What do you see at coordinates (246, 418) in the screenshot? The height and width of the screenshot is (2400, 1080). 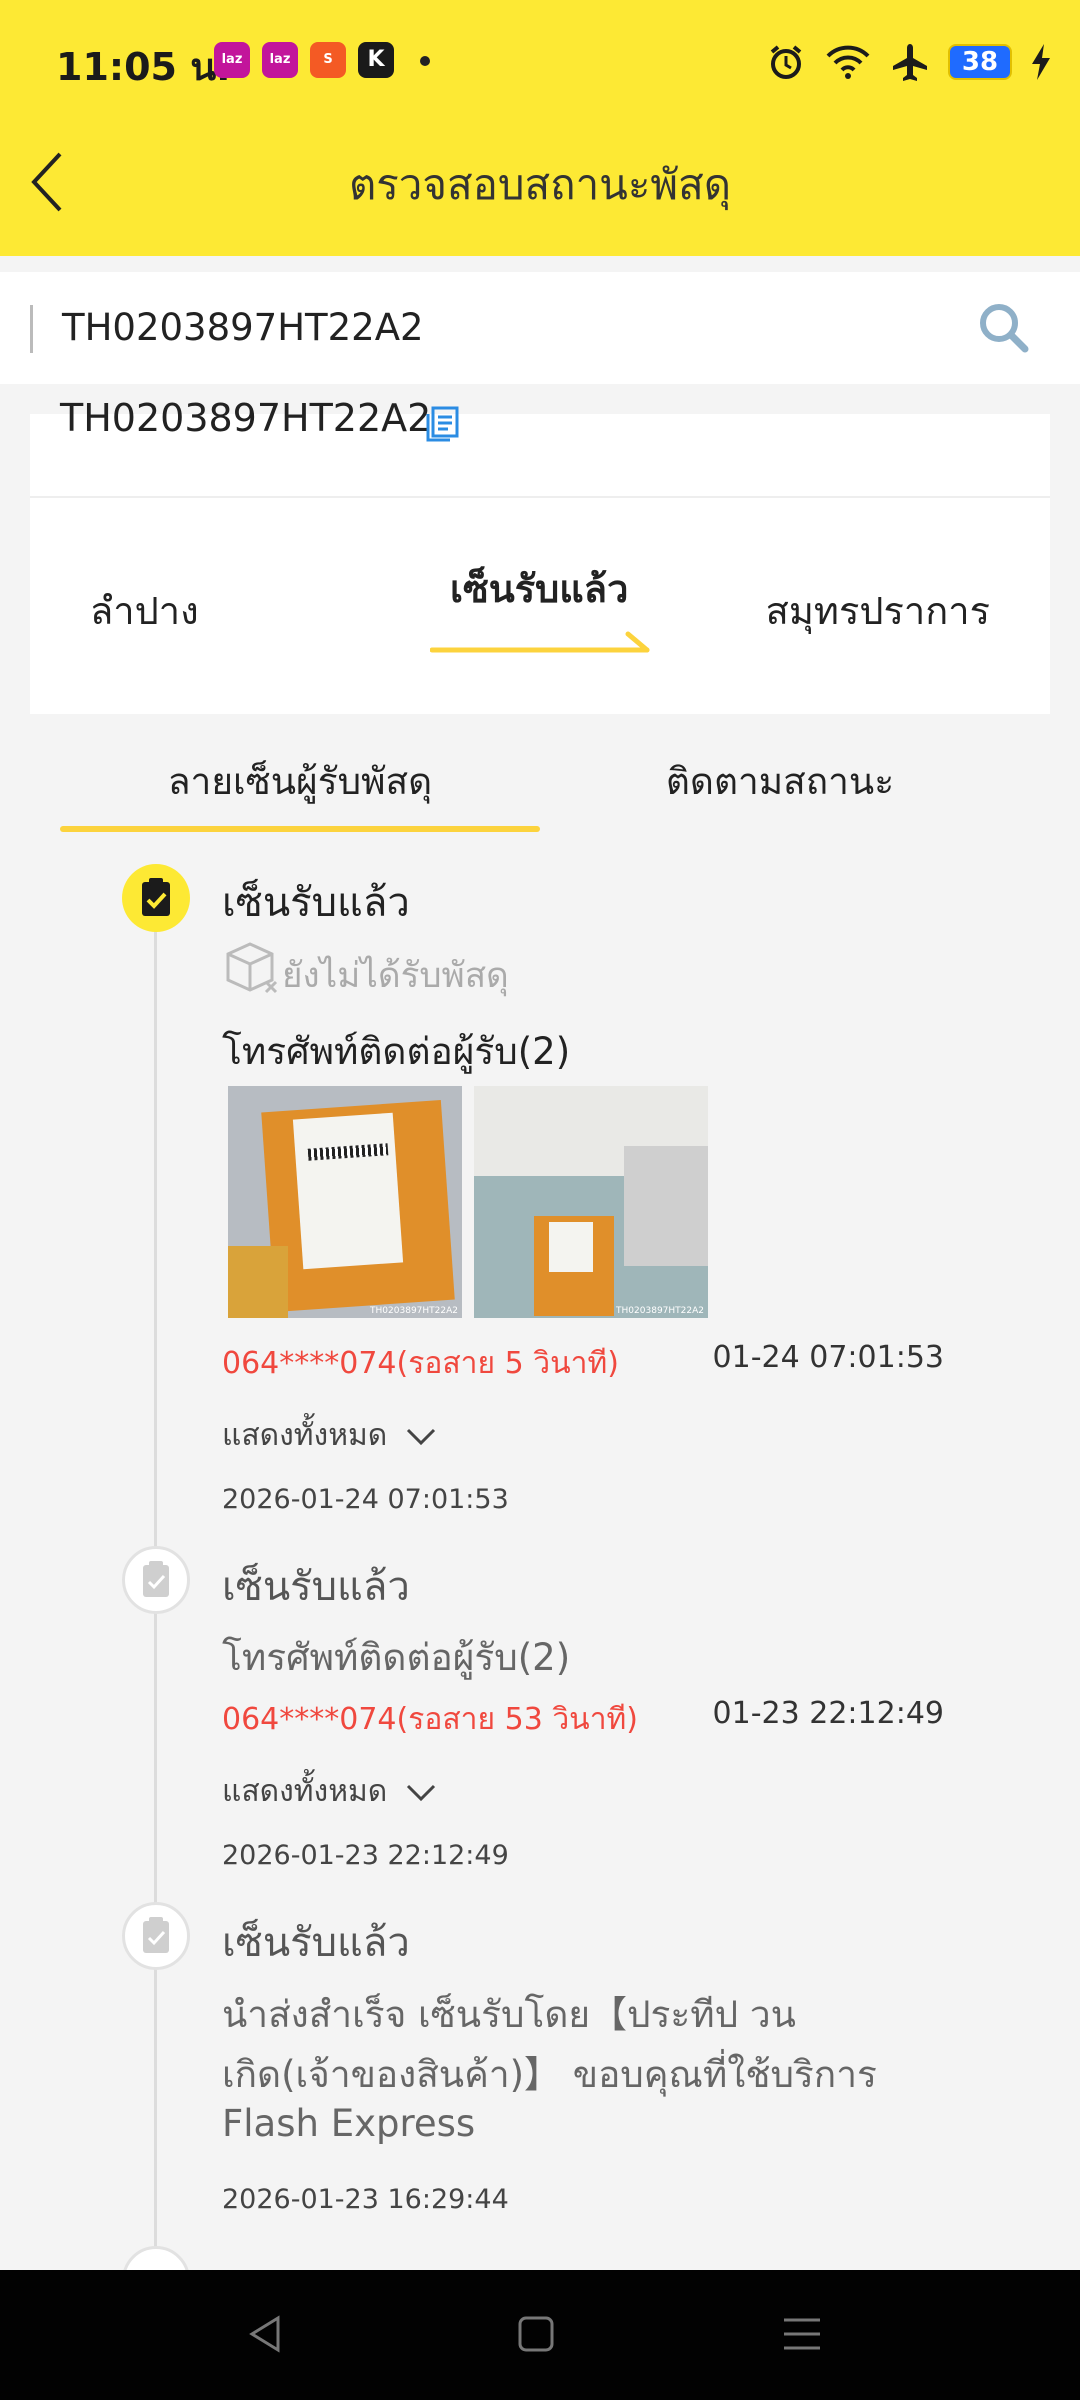 I see `tracking-number: TH0203897HT22A2` at bounding box center [246, 418].